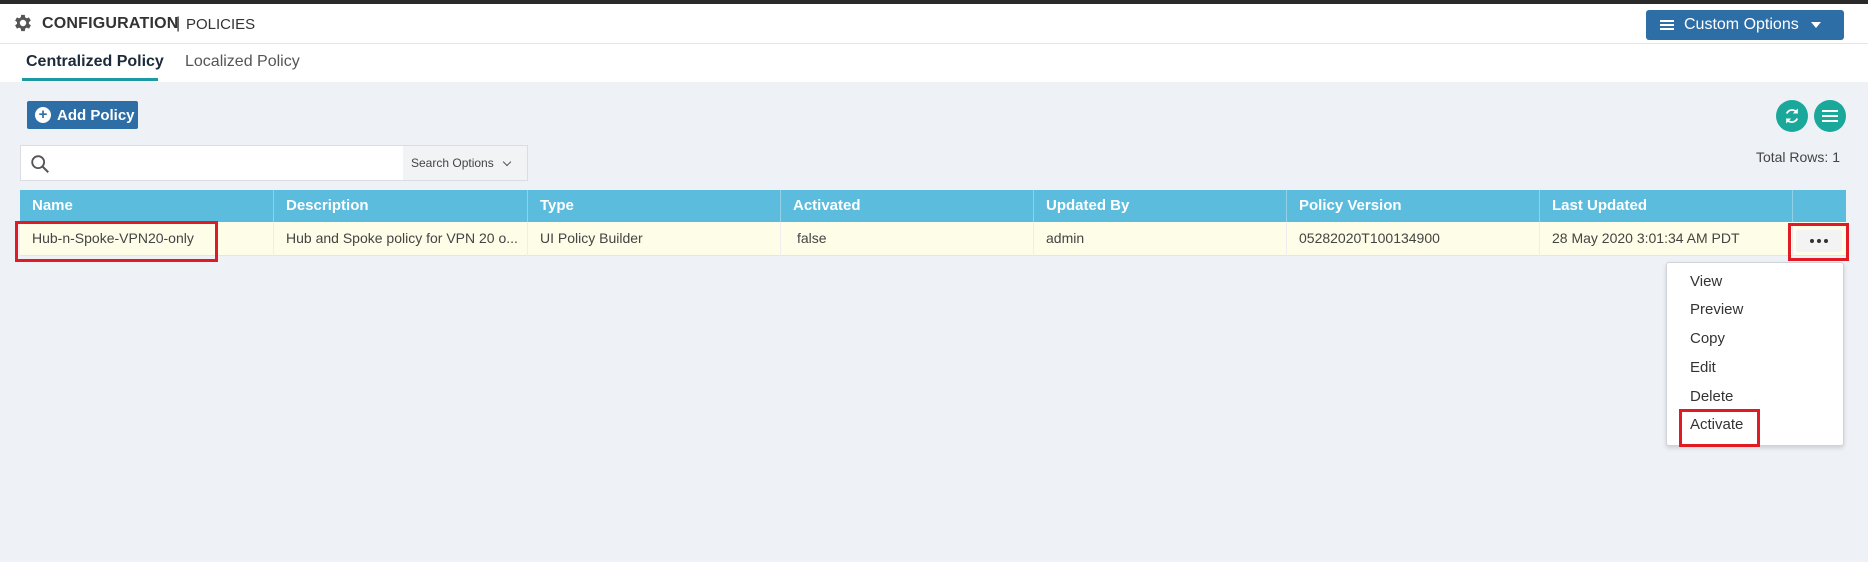 This screenshot has height=562, width=1868. I want to click on chevron-down-icon, so click(506, 161).